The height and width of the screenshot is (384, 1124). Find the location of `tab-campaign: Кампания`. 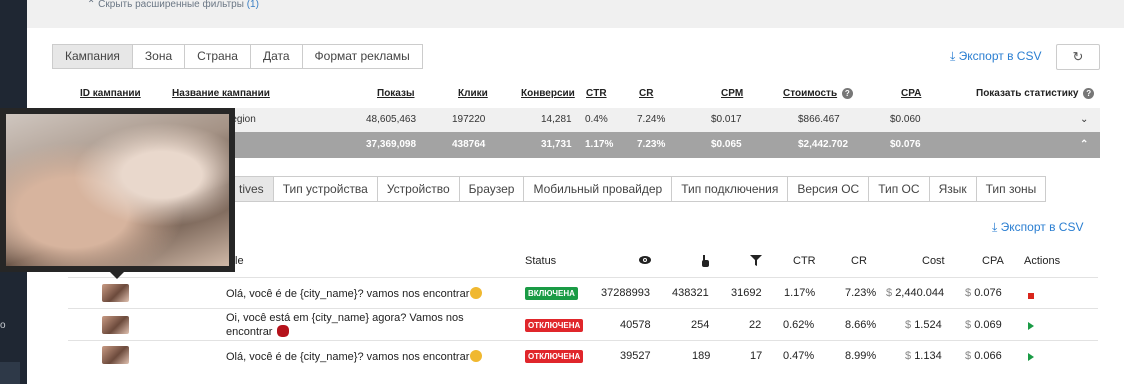

tab-campaign: Кампания is located at coordinates (92, 56).